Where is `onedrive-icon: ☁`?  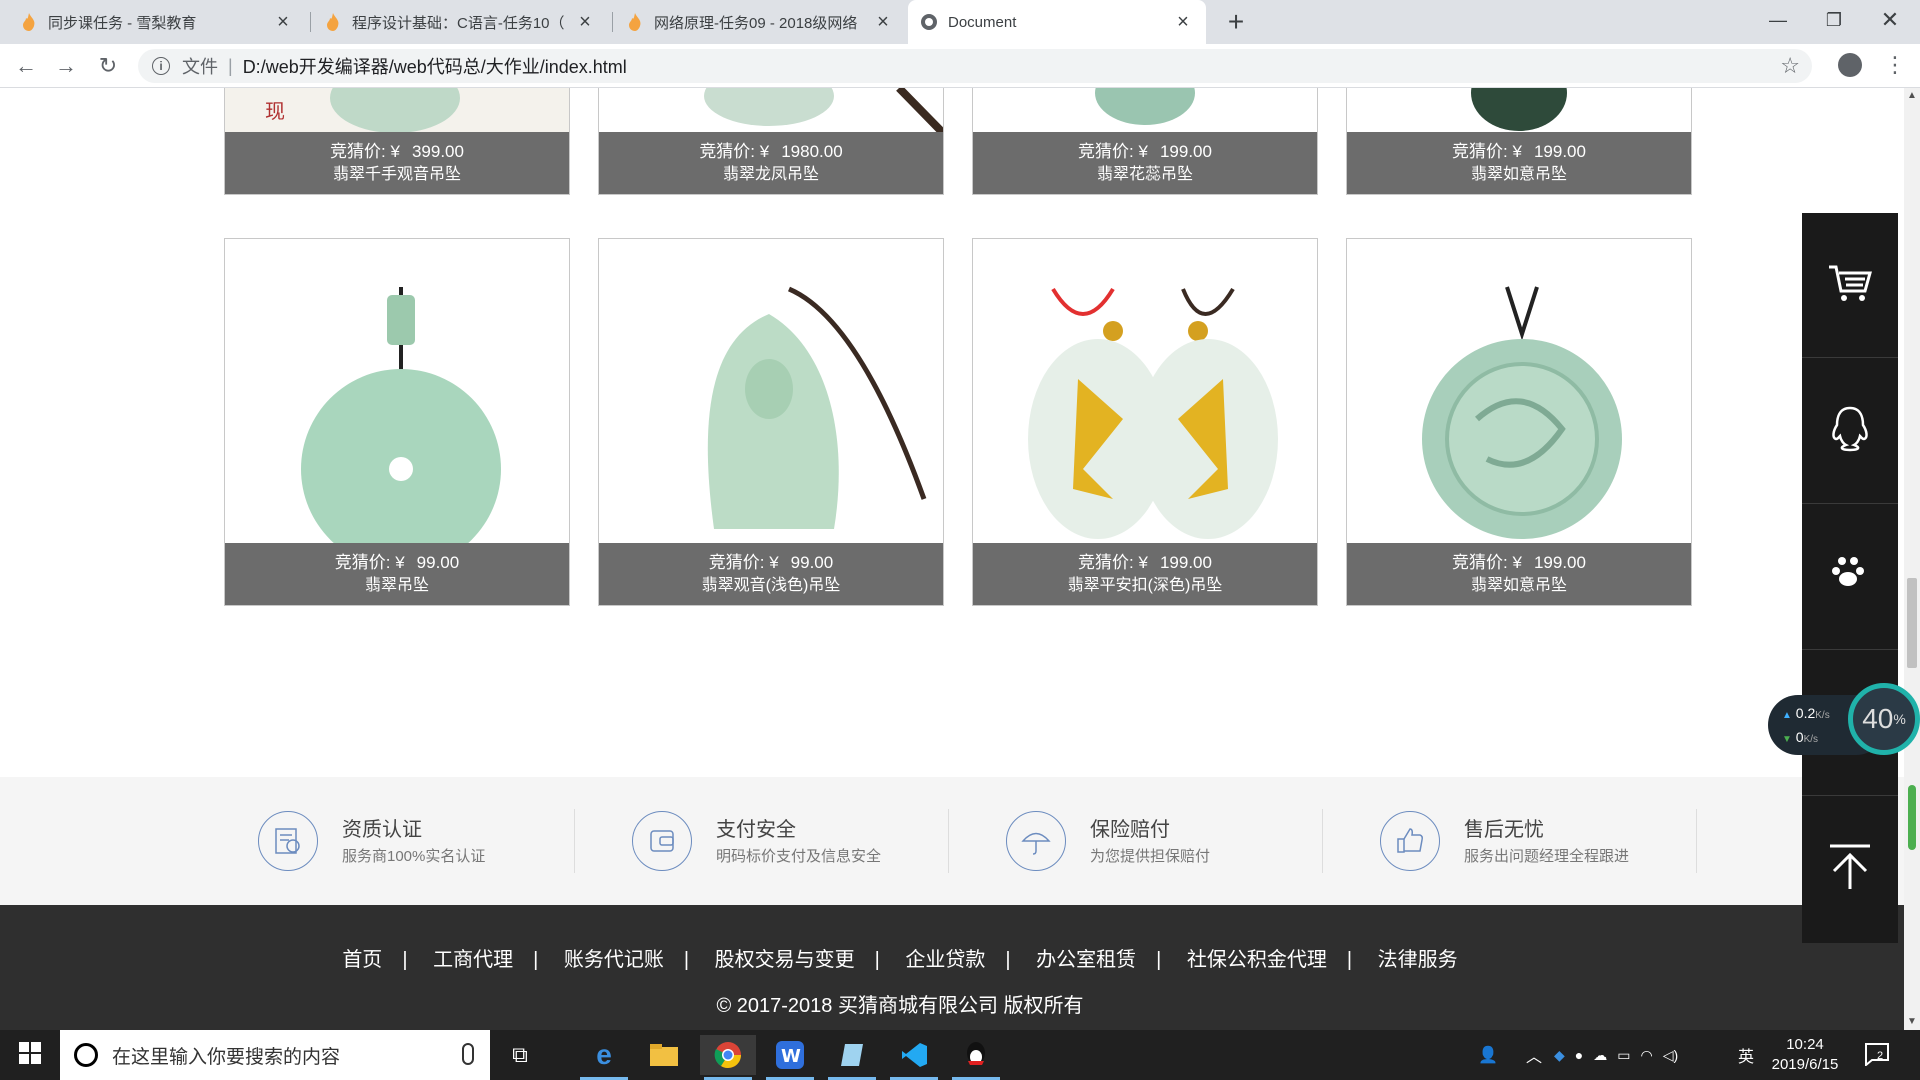
onedrive-icon: ☁ is located at coordinates (1600, 1055).